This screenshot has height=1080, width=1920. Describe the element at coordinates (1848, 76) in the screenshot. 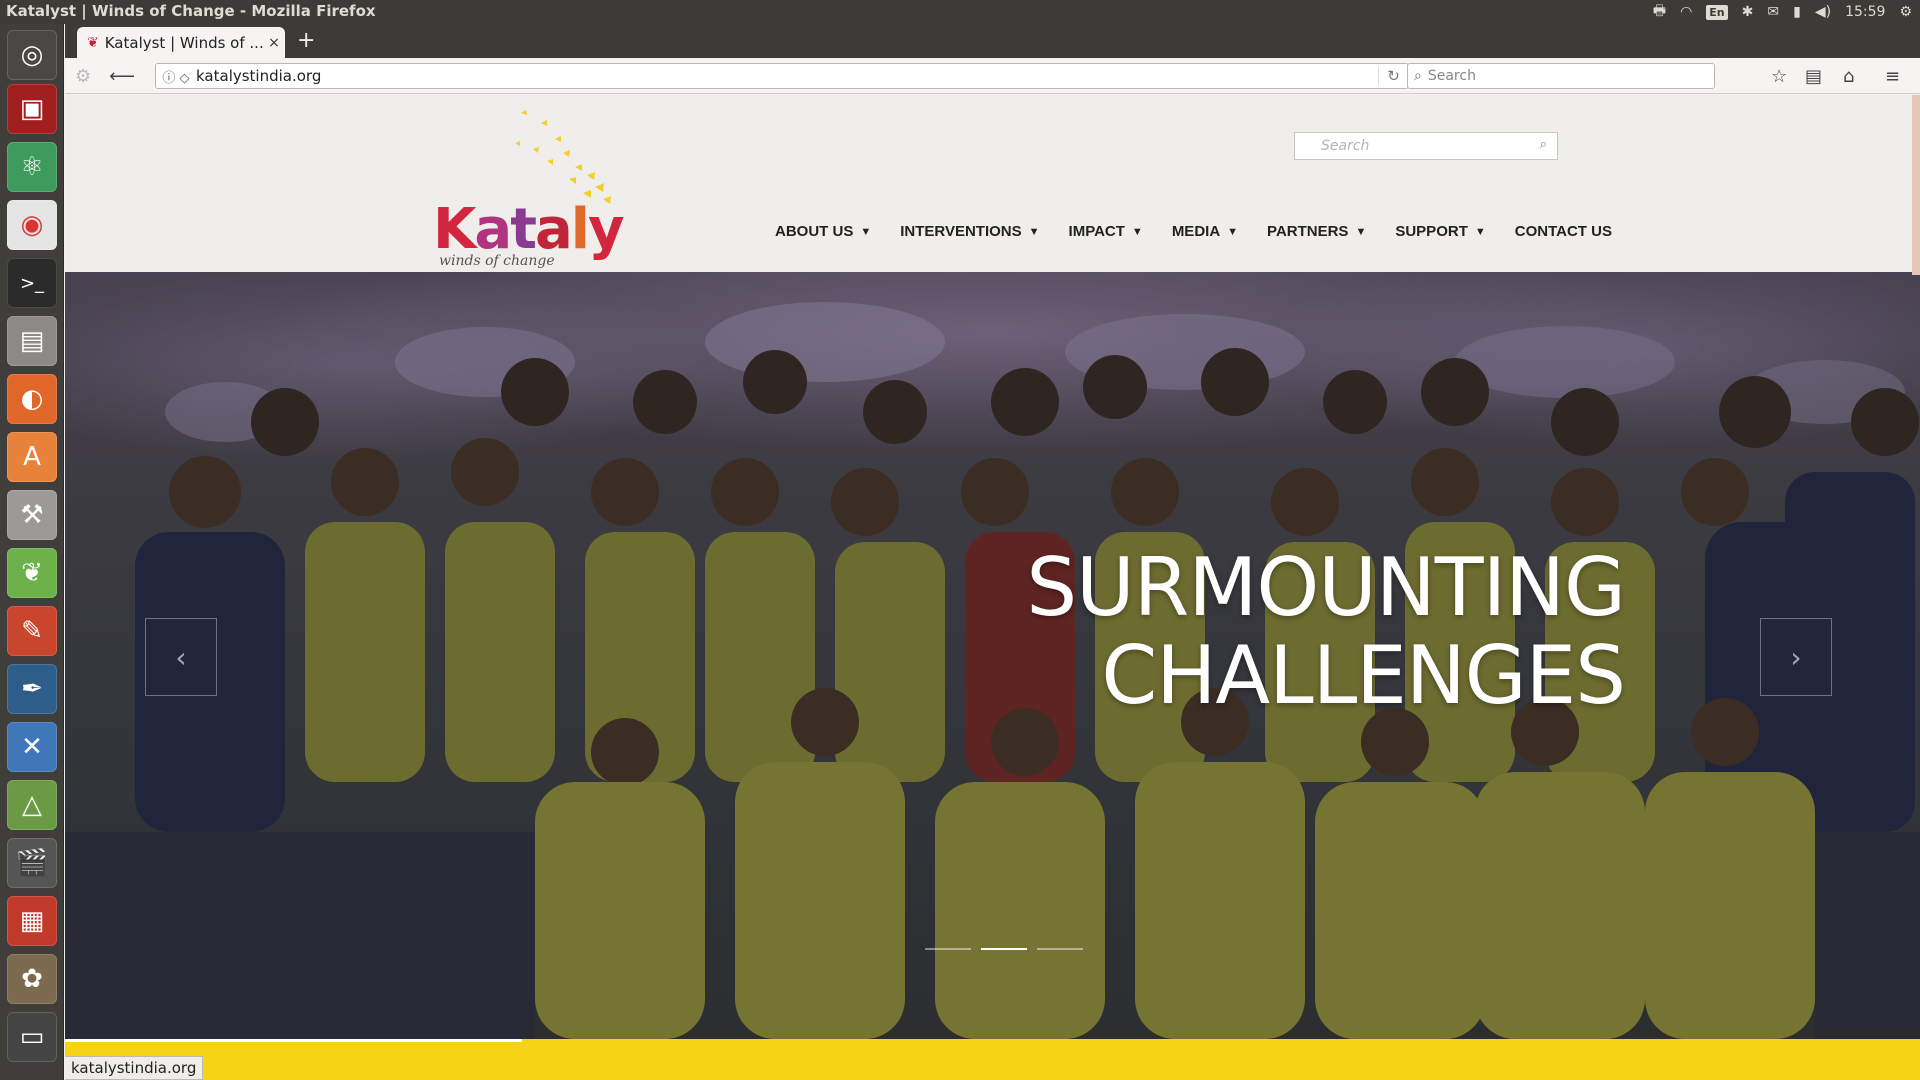

I see `home-icon: ⌂` at that location.